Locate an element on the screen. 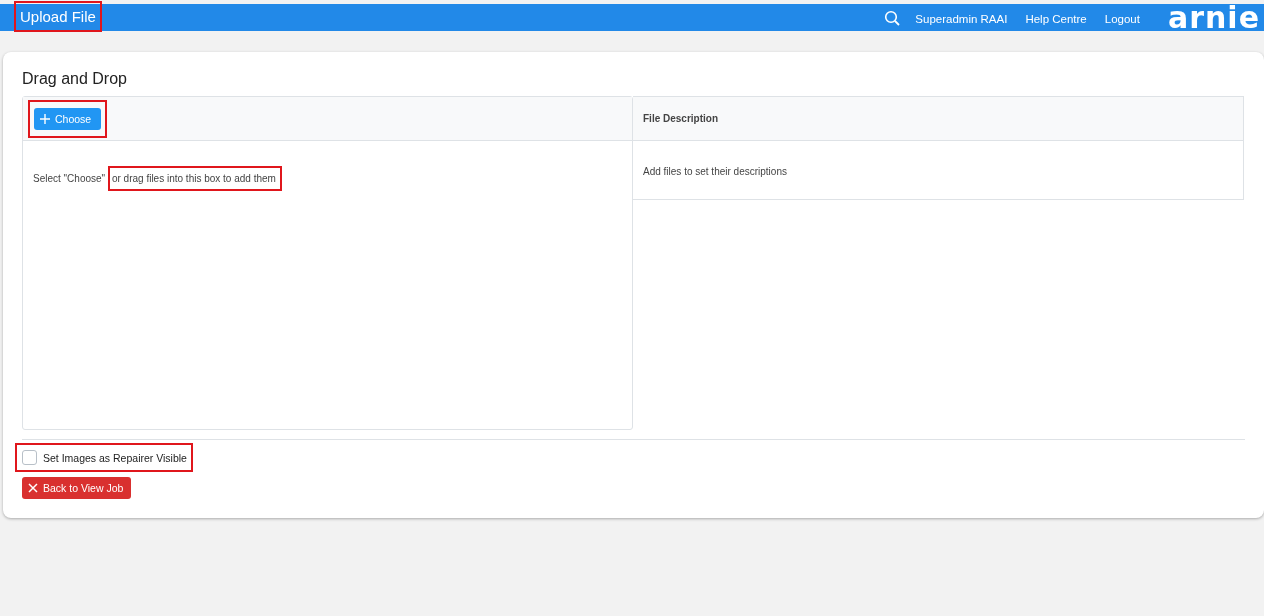 Image resolution: width=1264 pixels, height=616 pixels. search-icon is located at coordinates (892, 17).